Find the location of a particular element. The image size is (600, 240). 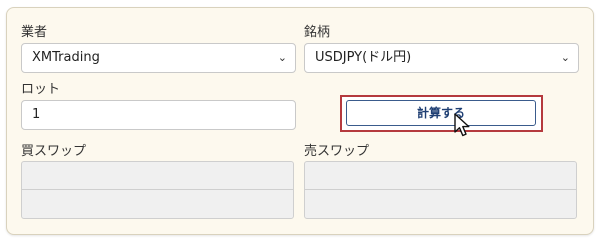

broker-select: XMTrading ⌄ is located at coordinates (158, 58).